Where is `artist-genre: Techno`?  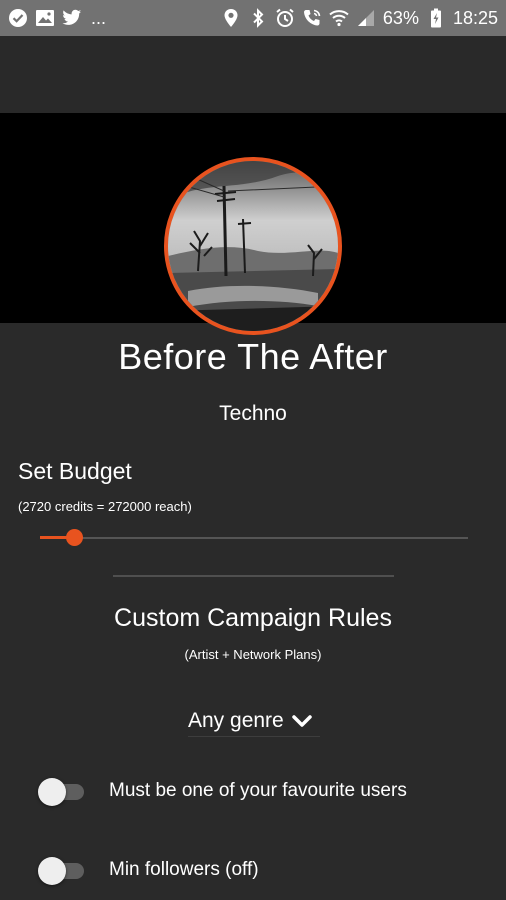
artist-genre: Techno is located at coordinates (253, 413).